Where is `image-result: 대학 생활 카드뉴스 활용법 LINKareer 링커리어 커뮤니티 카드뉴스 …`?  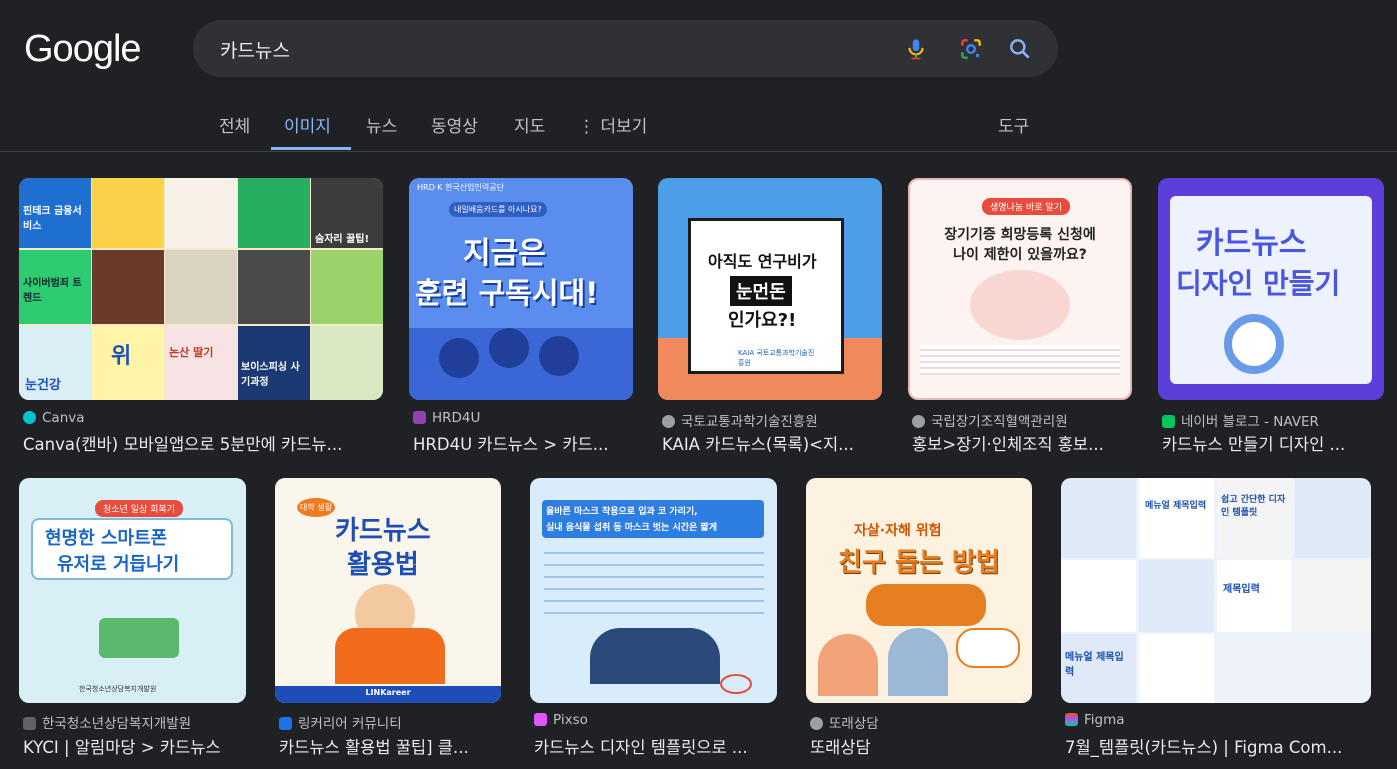 image-result: 대학 생활 카드뉴스 활용법 LINKareer 링커리어 커뮤니티 카드뉴스 … is located at coordinates (392, 618).